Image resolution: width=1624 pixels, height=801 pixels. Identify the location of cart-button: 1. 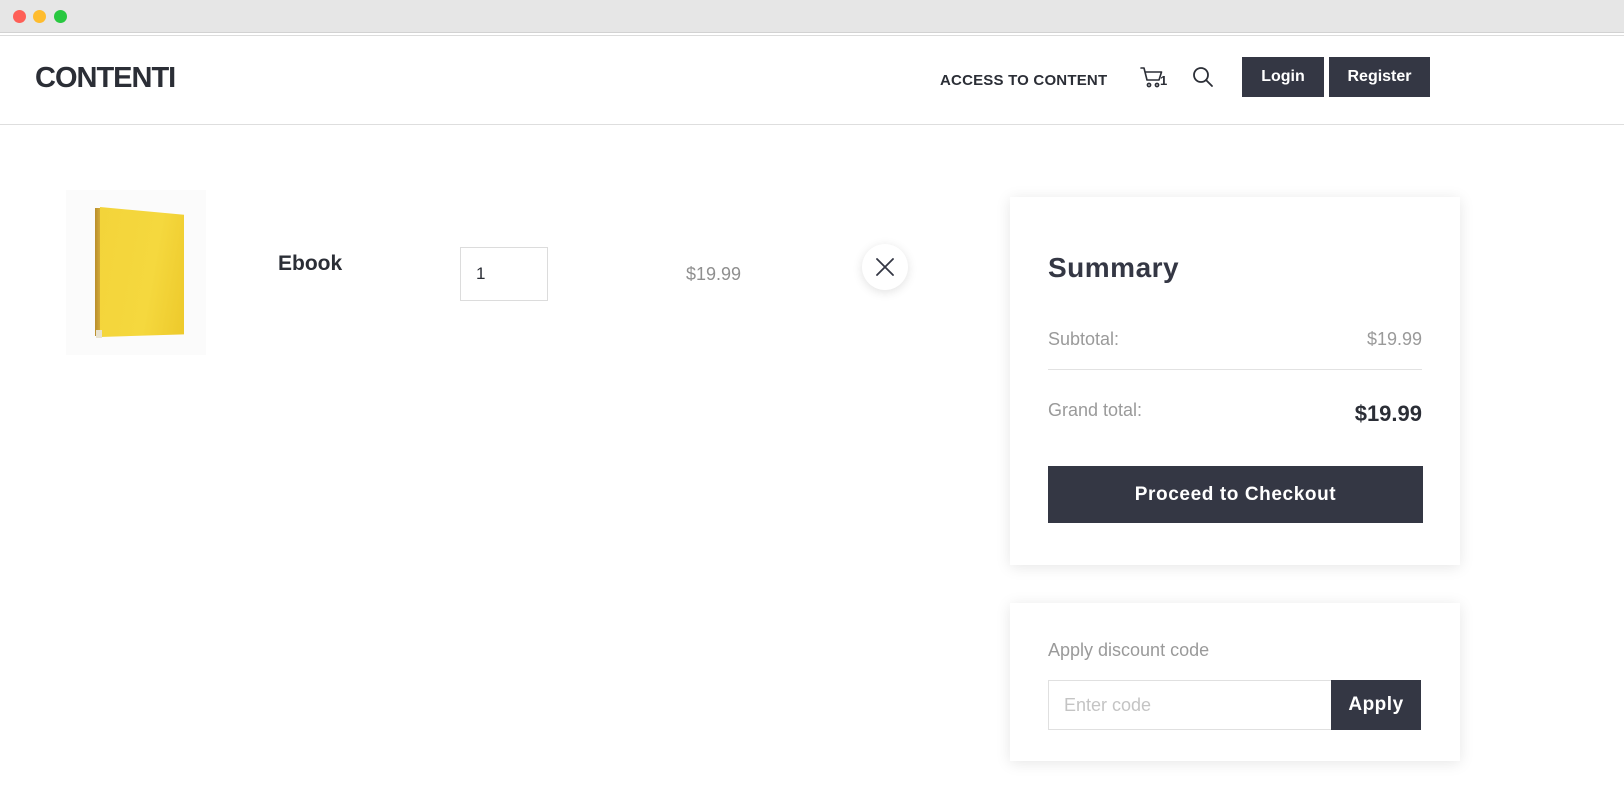
(1156, 78).